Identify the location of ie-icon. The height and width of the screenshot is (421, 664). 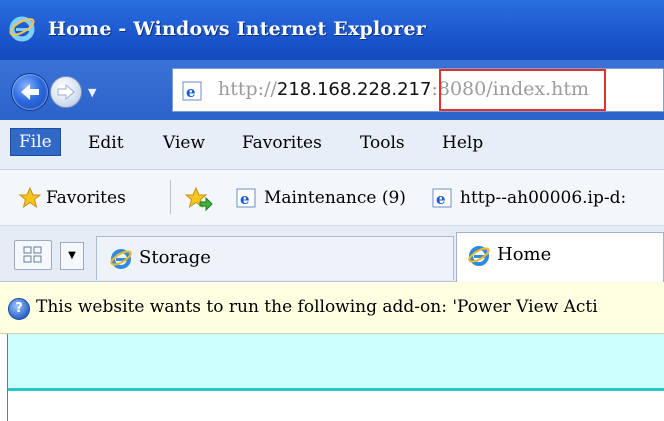
(22, 30).